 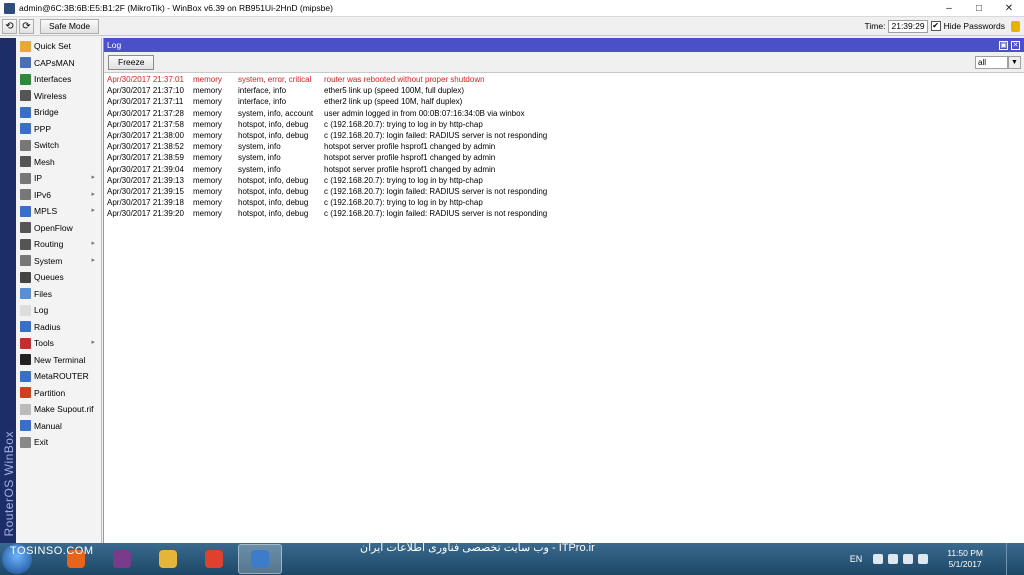 What do you see at coordinates (114, 45) in the screenshot?
I see `log-title: Log` at bounding box center [114, 45].